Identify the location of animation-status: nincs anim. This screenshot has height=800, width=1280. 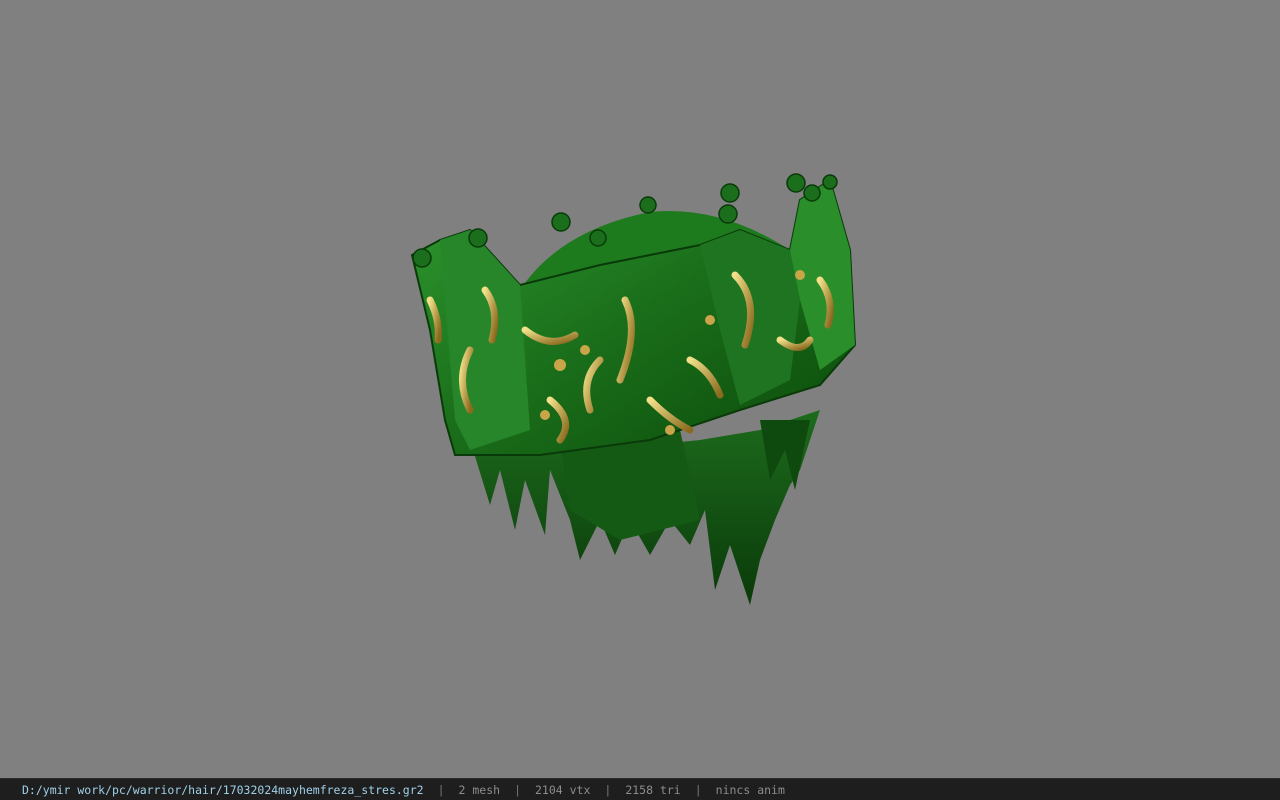
(750, 789).